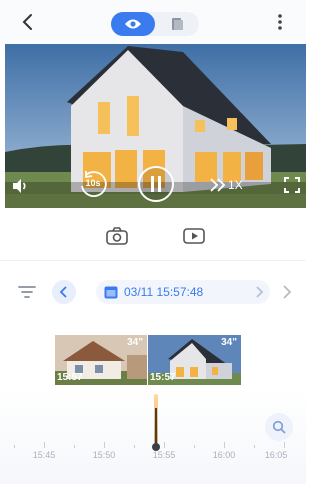 Image resolution: width=320 pixels, height=484 pixels. I want to click on pause-button, so click(156, 184).